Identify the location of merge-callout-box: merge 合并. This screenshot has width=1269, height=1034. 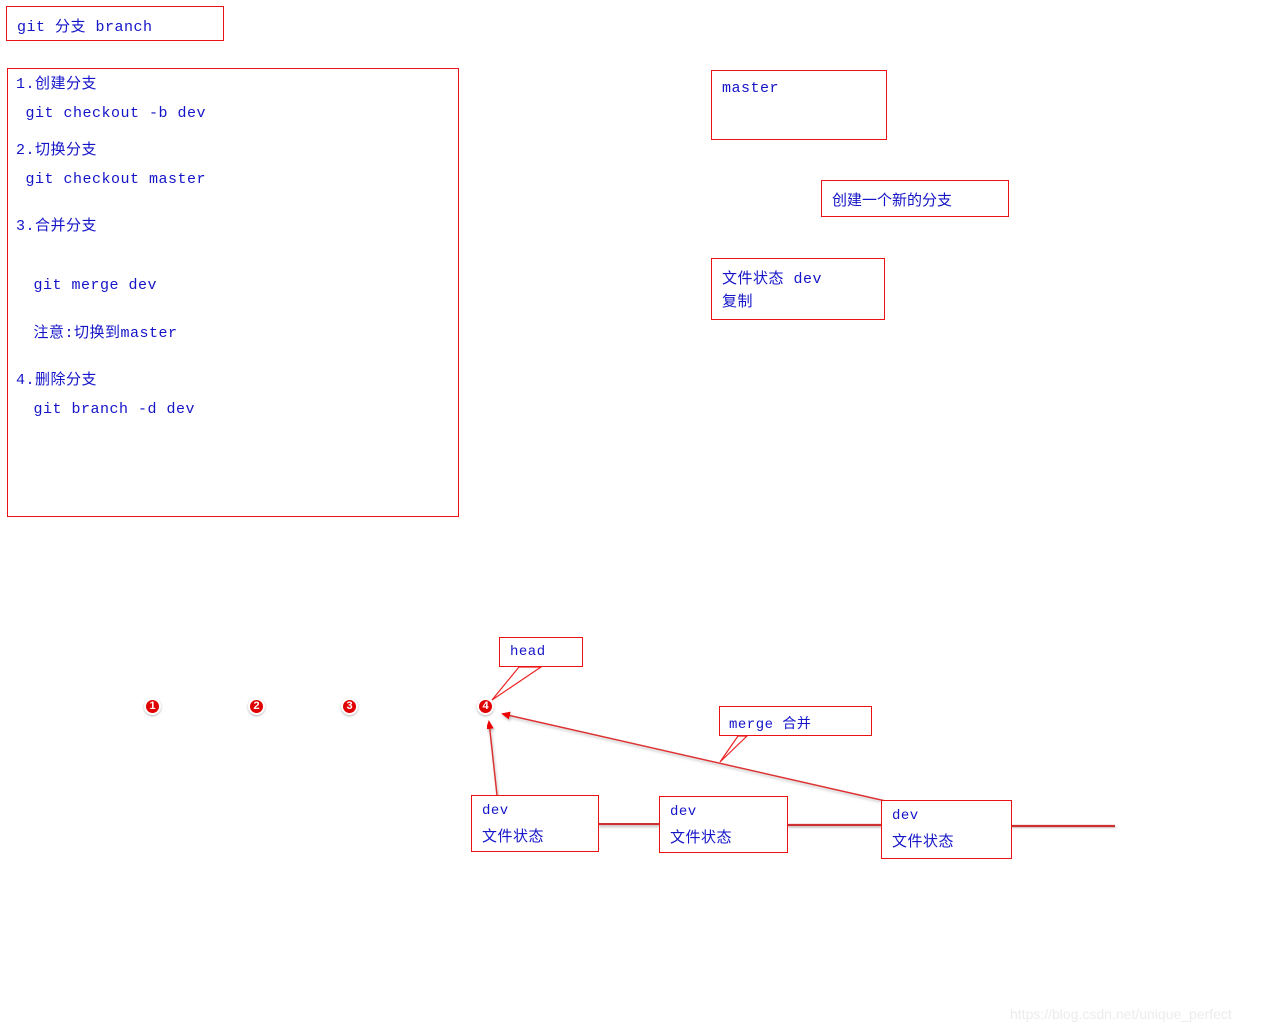
(795, 721).